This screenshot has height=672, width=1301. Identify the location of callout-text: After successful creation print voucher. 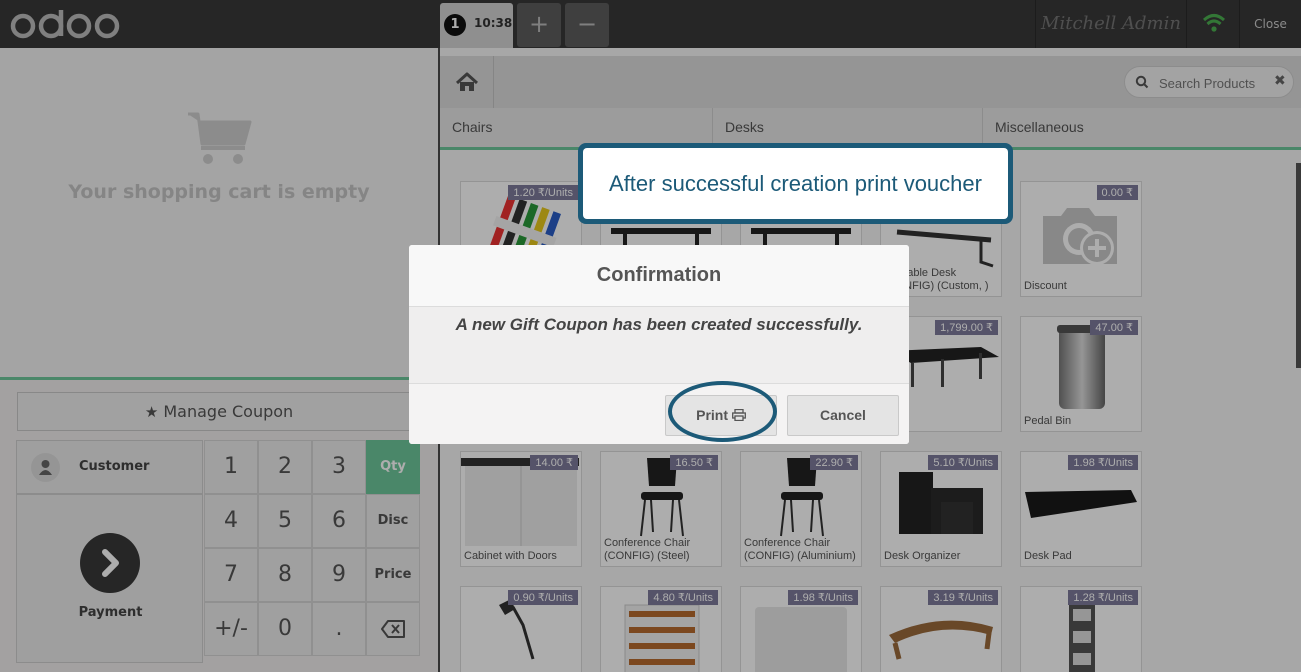
(795, 183).